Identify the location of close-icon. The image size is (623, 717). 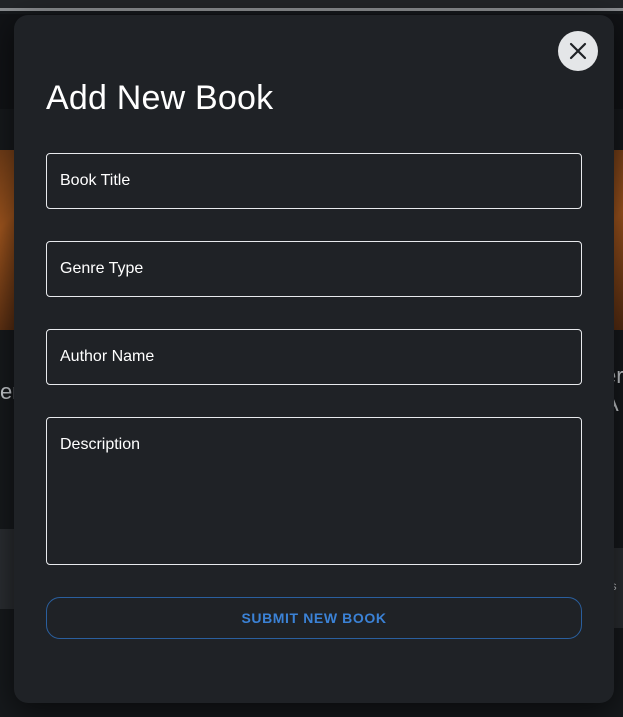
(578, 51).